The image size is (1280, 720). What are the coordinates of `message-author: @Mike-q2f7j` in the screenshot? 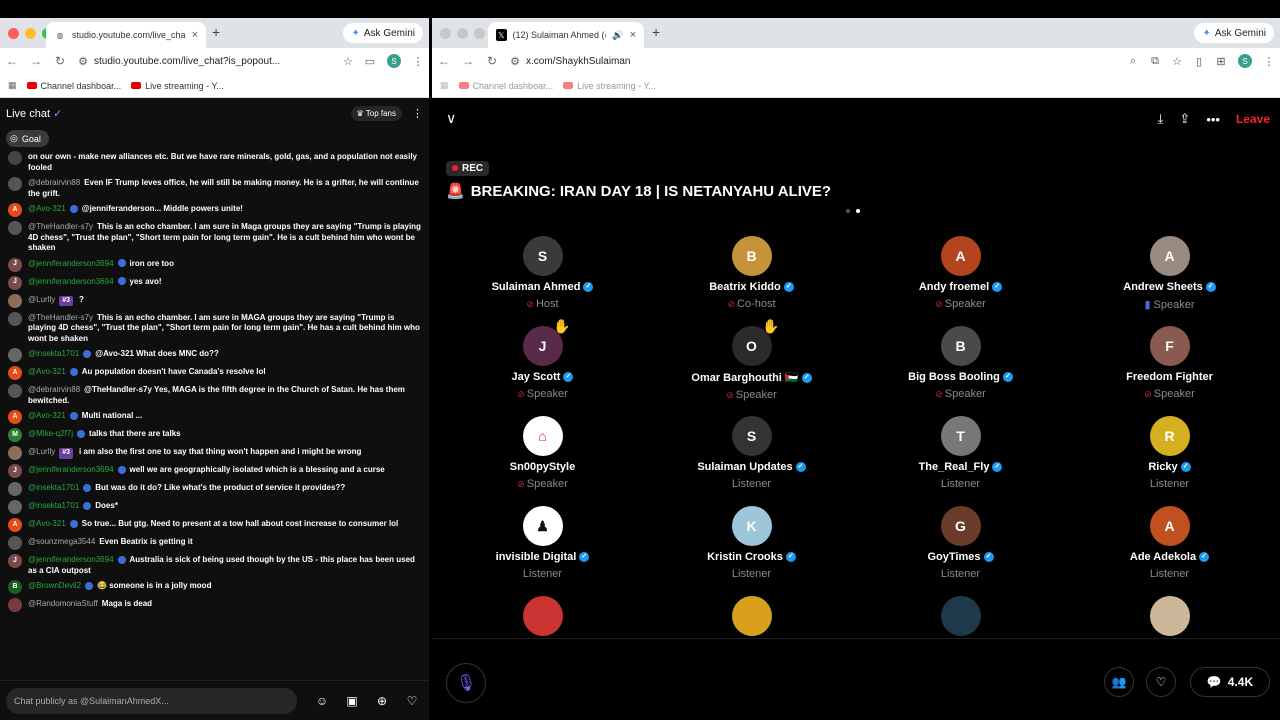 It's located at (50, 433).